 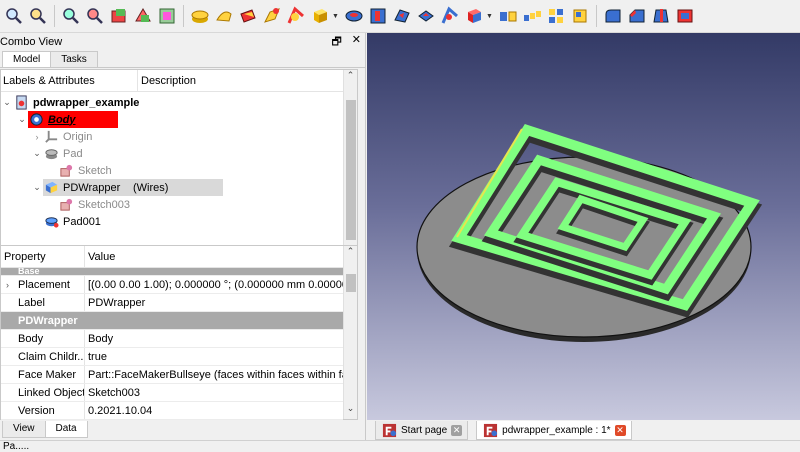 I want to click on tab-start-page: Start page ✕, so click(x=422, y=430).